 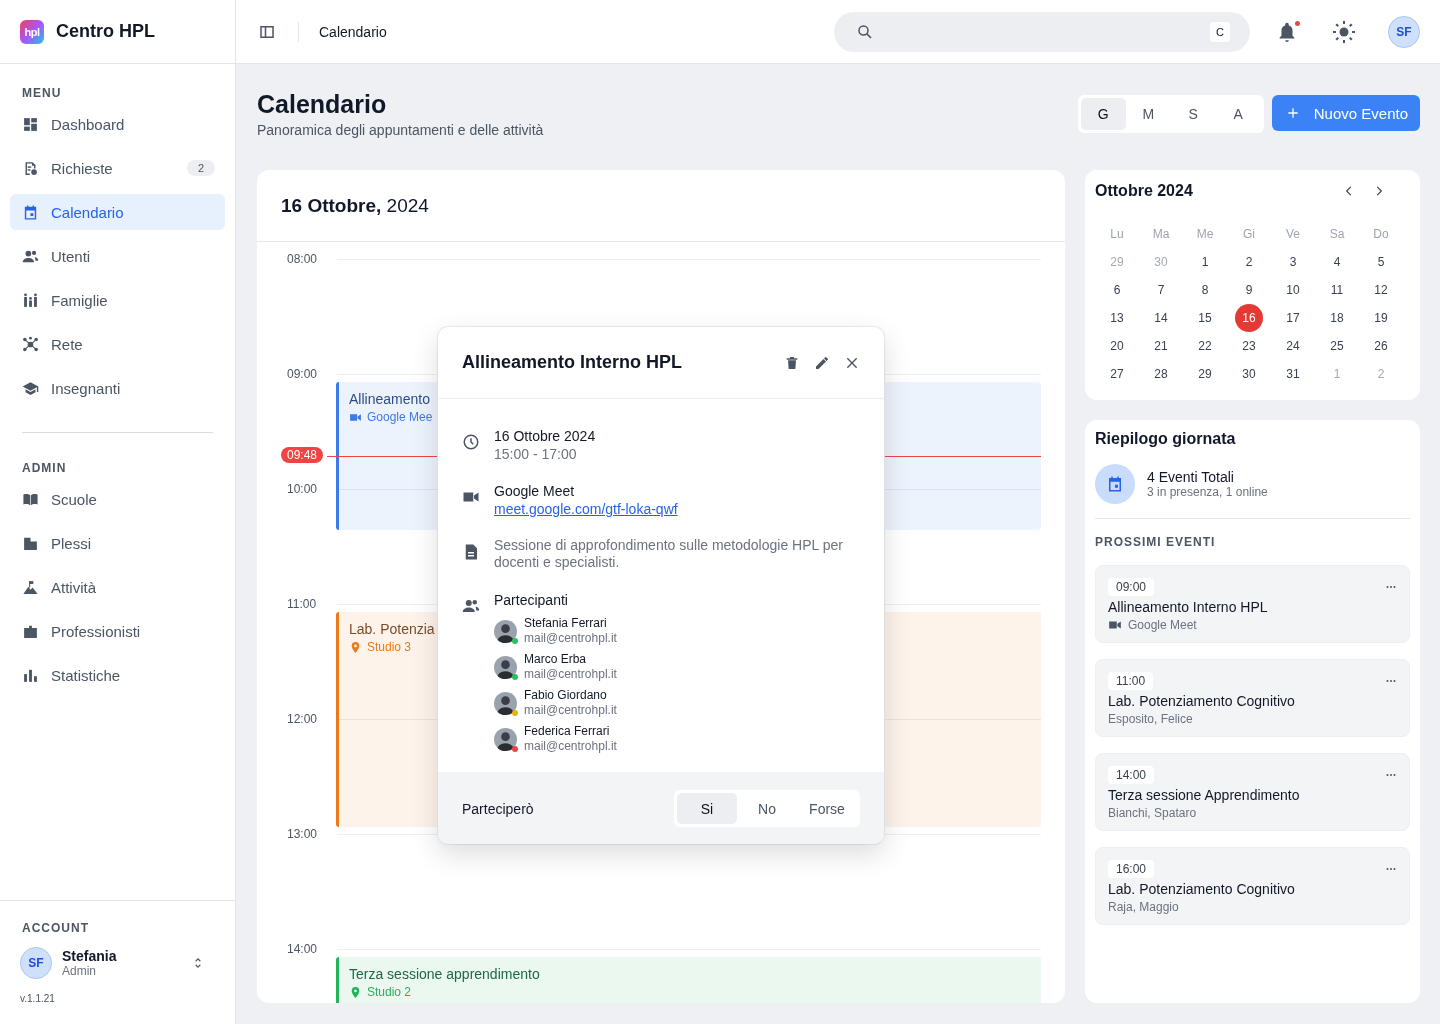 What do you see at coordinates (1193, 114) in the screenshot?
I see `view-tab: S` at bounding box center [1193, 114].